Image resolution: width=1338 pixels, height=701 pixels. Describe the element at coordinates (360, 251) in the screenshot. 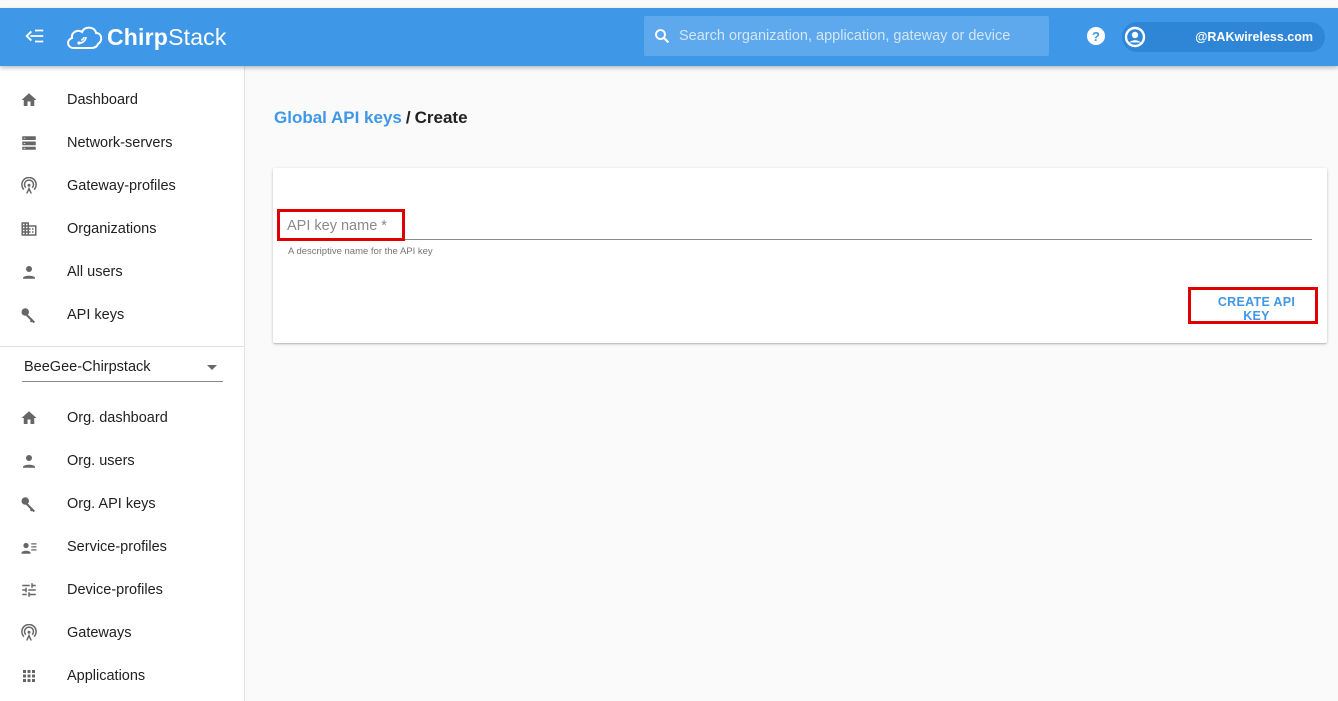

I see `api-key-name-helper: A descriptive name for the API key` at that location.